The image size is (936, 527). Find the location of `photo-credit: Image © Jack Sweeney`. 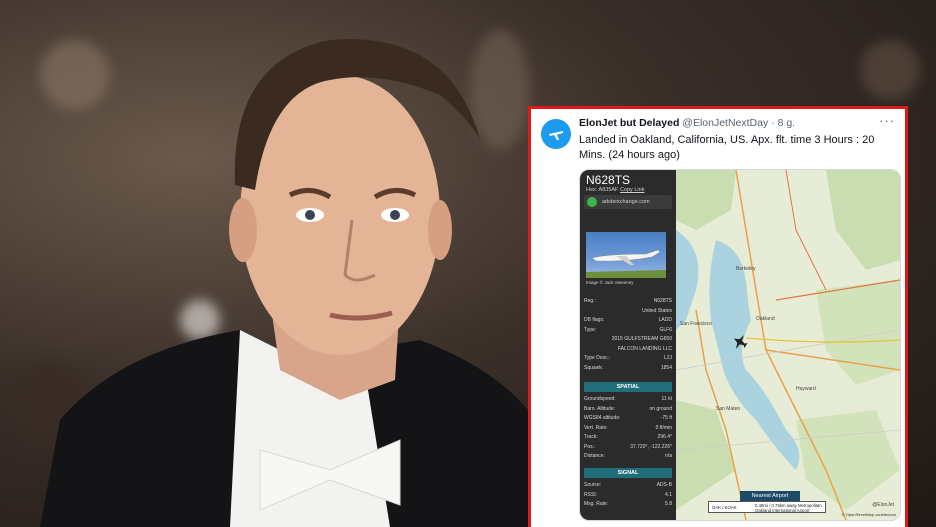

photo-credit: Image © Jack Sweeney is located at coordinates (610, 282).